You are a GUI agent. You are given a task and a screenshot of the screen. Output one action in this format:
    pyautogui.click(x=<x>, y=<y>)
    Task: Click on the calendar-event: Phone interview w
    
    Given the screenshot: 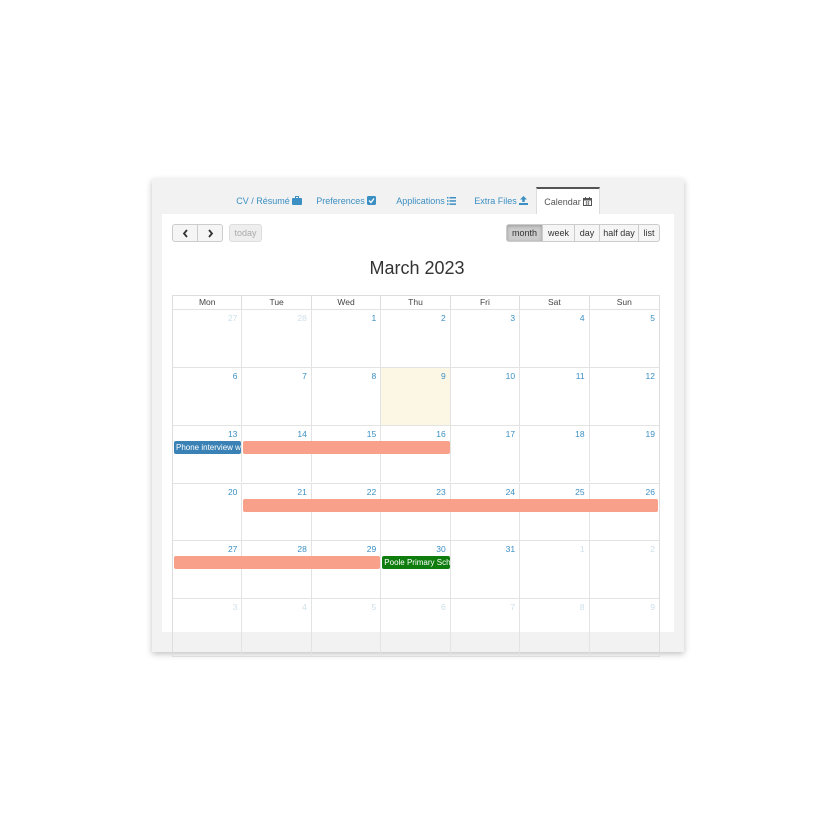 What is the action you would take?
    pyautogui.click(x=208, y=447)
    